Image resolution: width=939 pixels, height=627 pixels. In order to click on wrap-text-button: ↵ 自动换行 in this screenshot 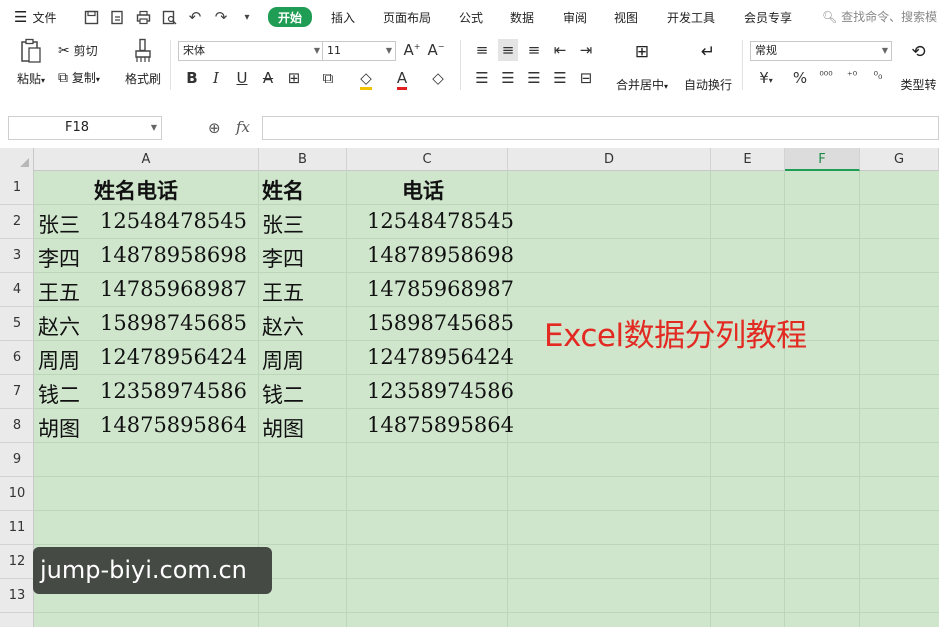, I will do `click(708, 67)`.